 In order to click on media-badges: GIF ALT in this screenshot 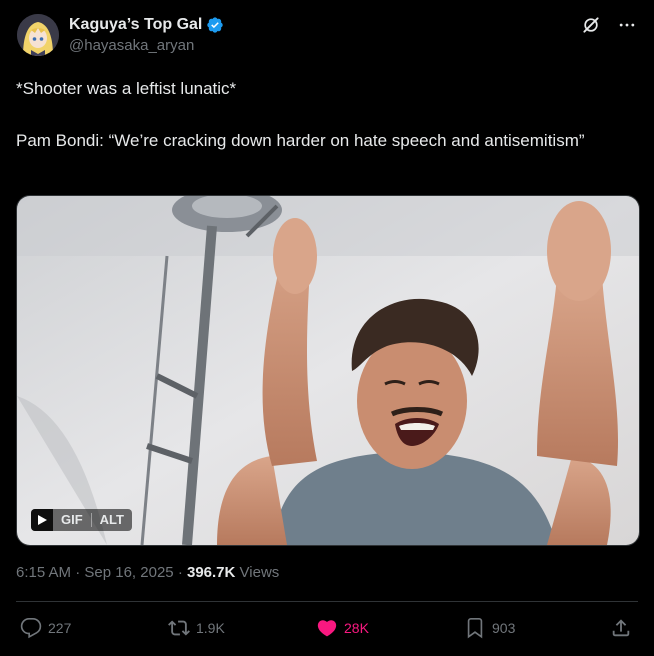, I will do `click(81, 520)`.